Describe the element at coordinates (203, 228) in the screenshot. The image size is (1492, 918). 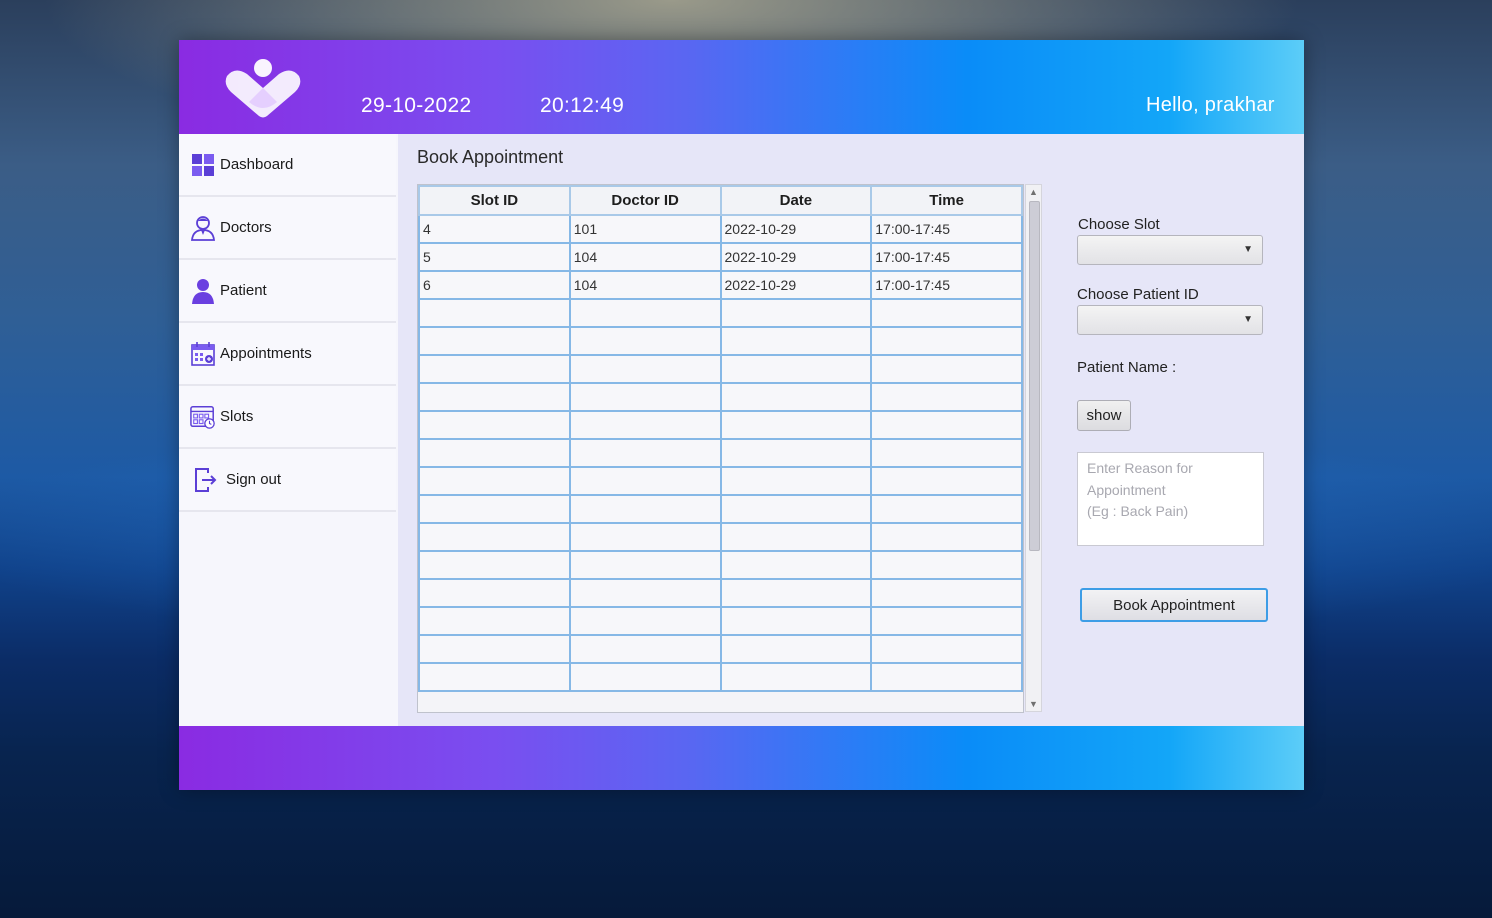
I see `doctor-icon` at that location.